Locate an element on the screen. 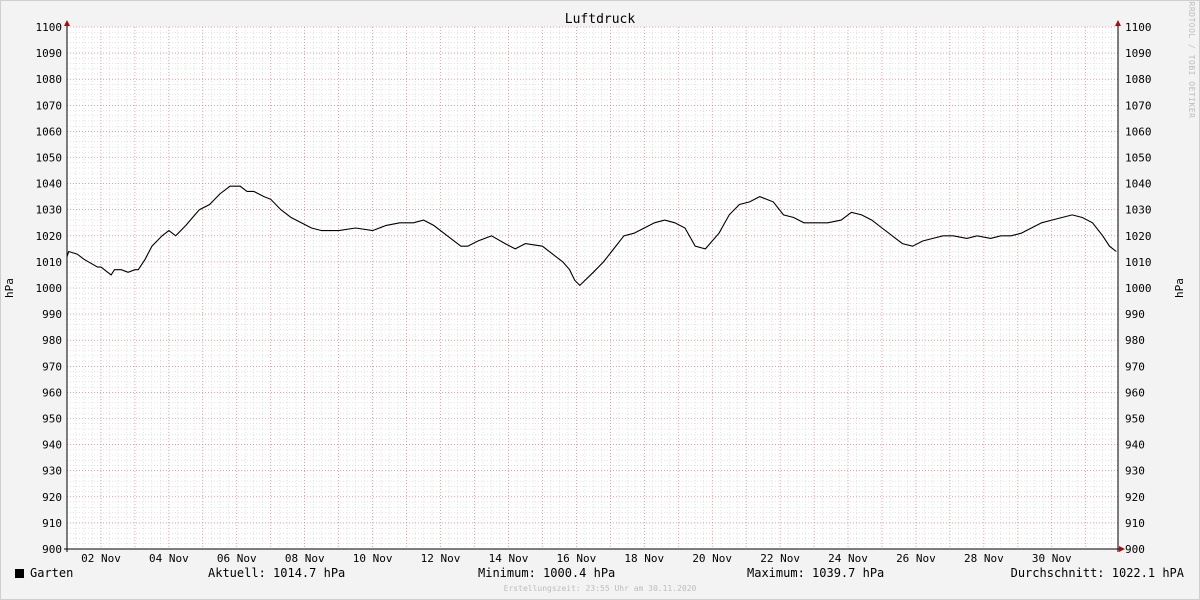 This screenshot has width=1200, height=600. y-tick-label-left: 1060 is located at coordinates (49, 131).